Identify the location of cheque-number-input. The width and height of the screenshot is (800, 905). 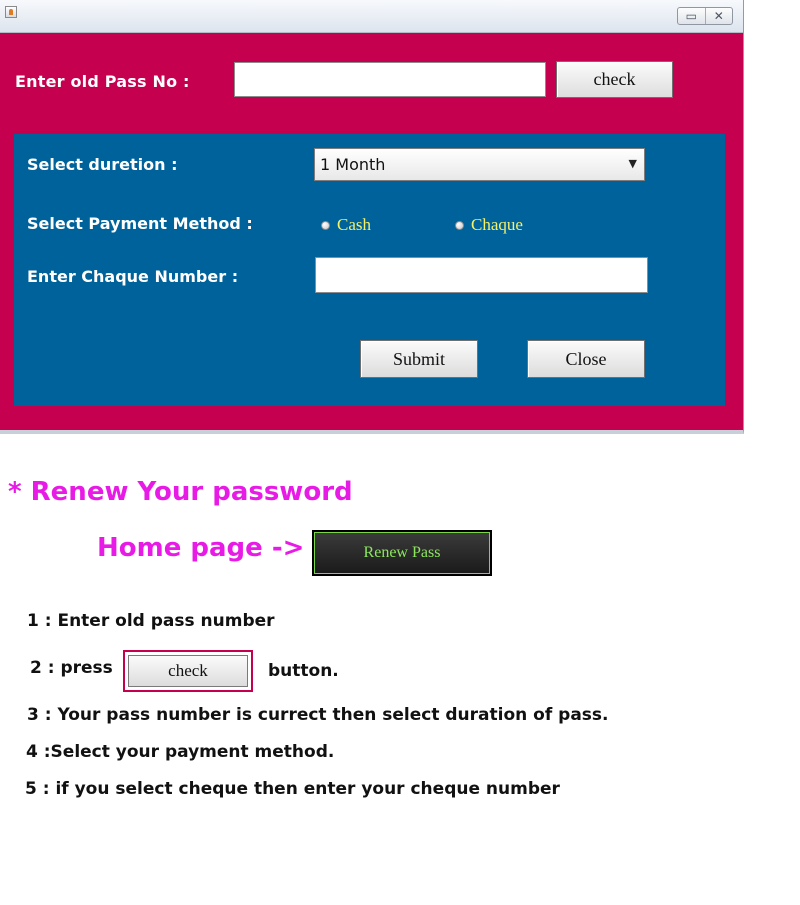
(481, 275).